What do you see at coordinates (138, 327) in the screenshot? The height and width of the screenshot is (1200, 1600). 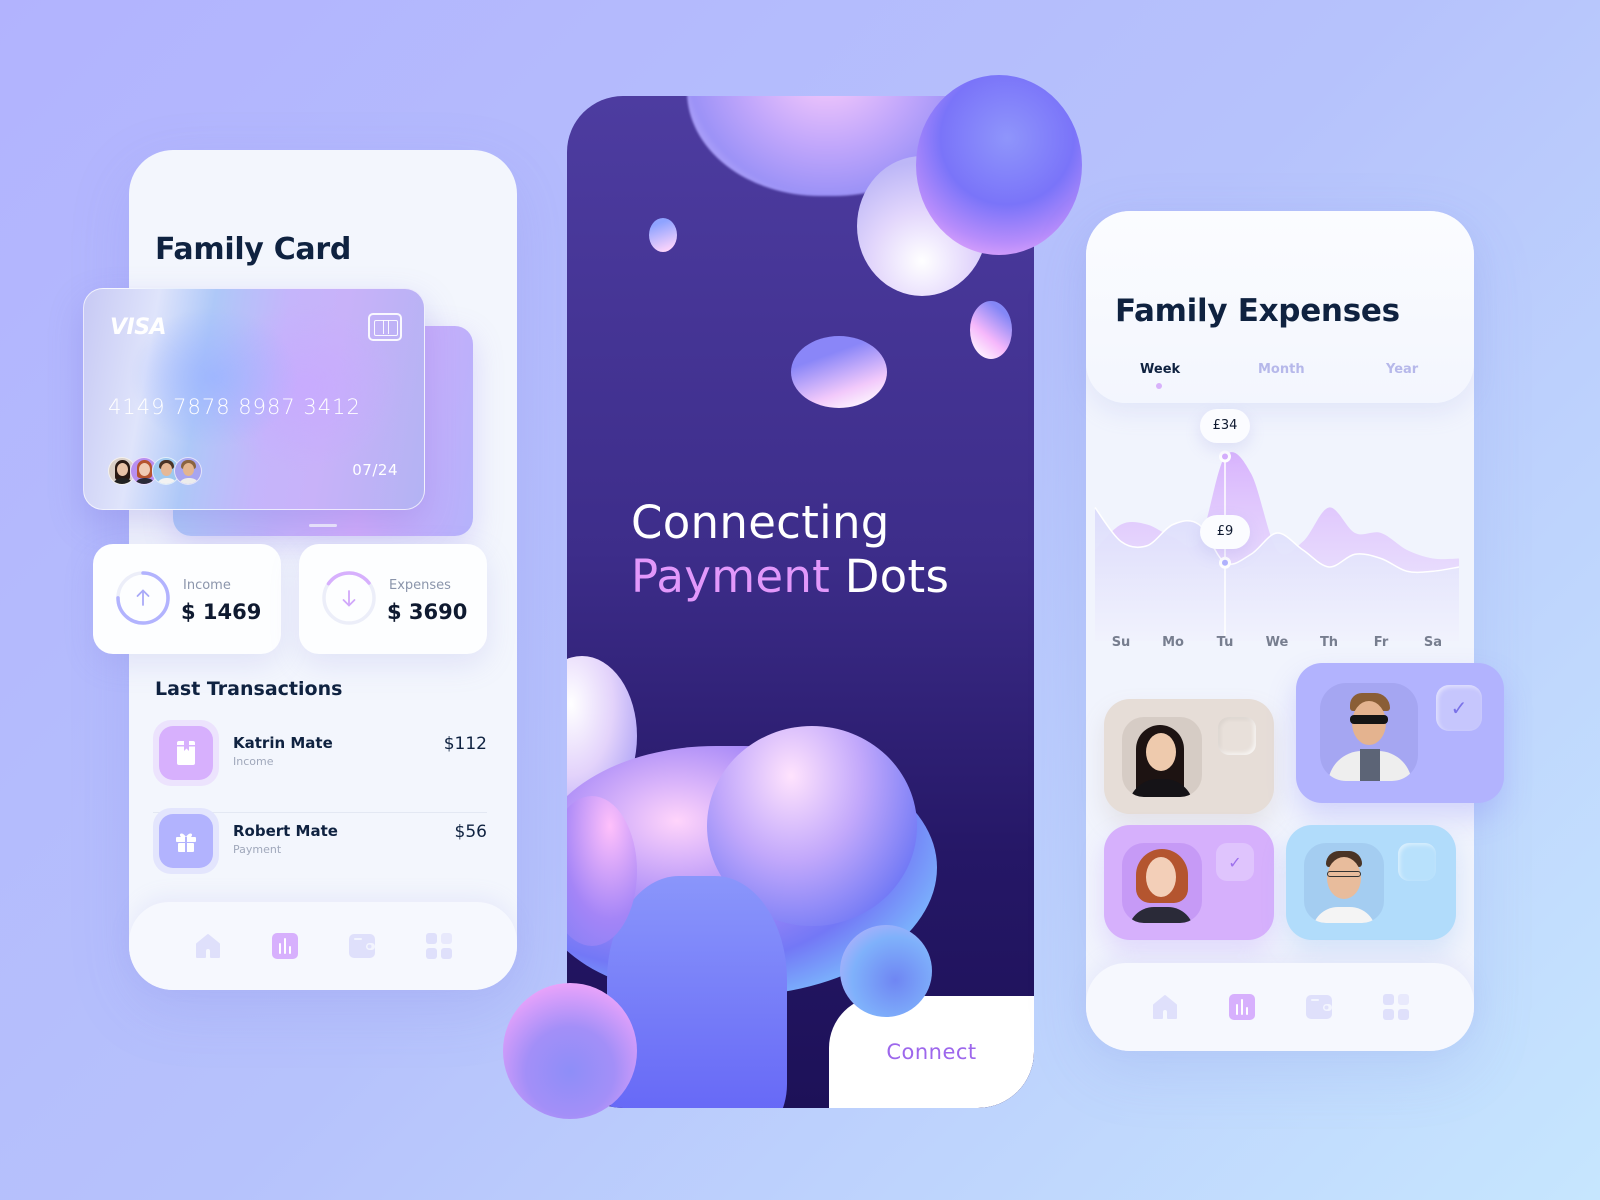 I see `visa-logo: VISA` at bounding box center [138, 327].